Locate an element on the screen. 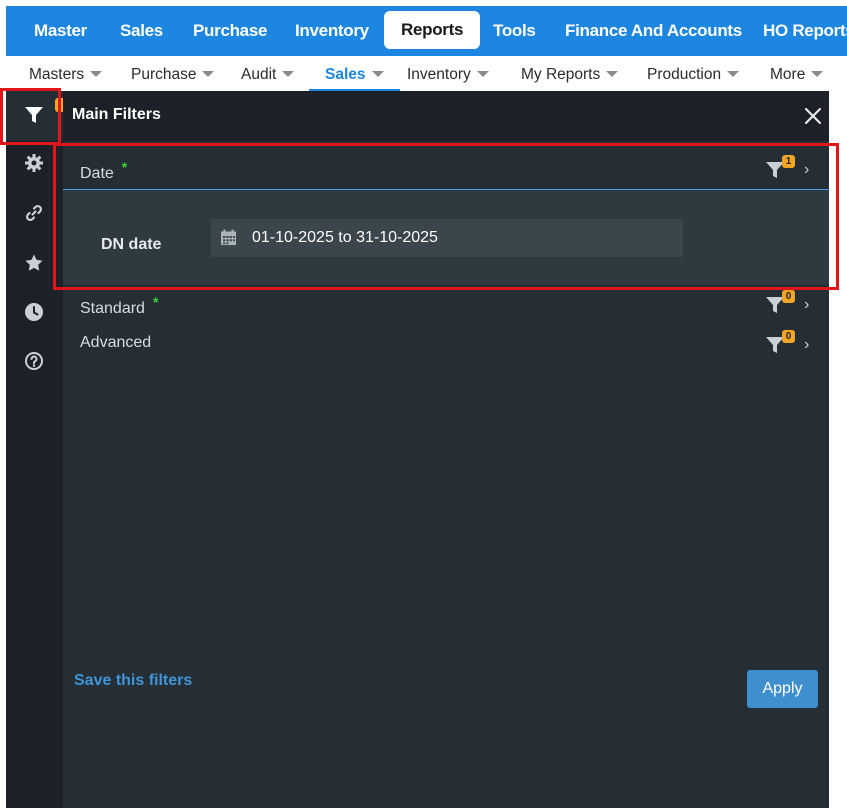 This screenshot has width=847, height=808. filter-section-advanced: Advanced 0 › is located at coordinates (446, 345).